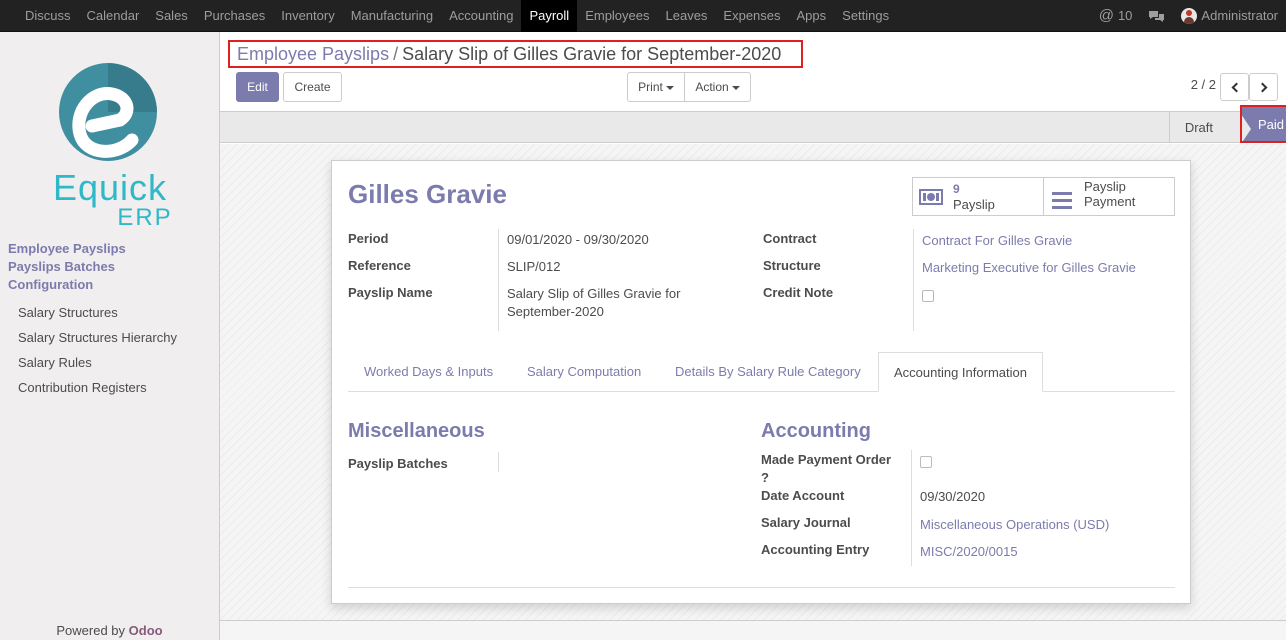 Image resolution: width=1286 pixels, height=640 pixels. I want to click on menu-sales: Sales, so click(171, 16).